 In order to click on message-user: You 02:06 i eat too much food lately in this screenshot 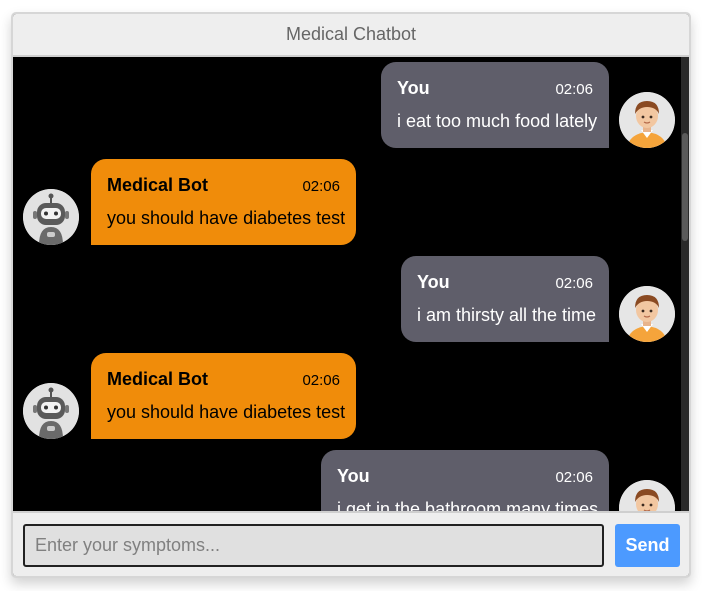, I will do `click(347, 105)`.